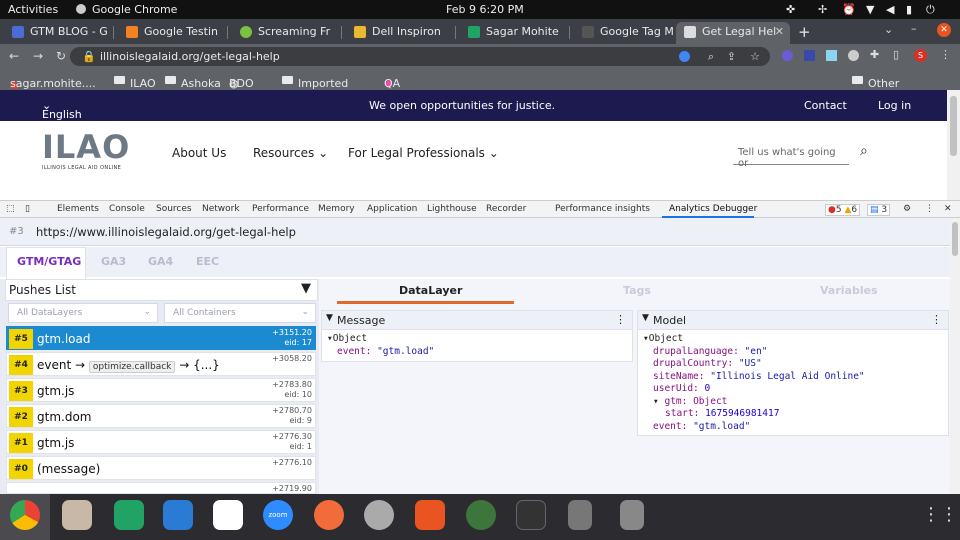 The image size is (960, 540). I want to click on tab-search-icon: ⌄, so click(888, 29).